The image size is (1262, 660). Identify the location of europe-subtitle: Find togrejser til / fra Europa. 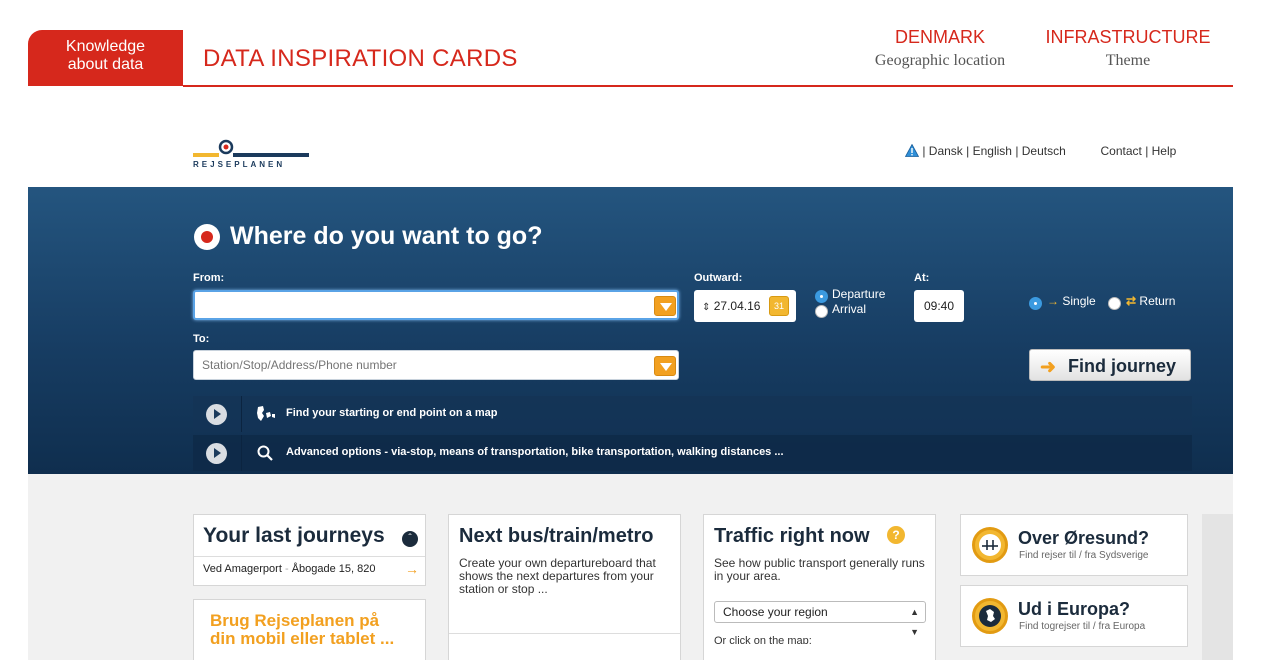
(1082, 626).